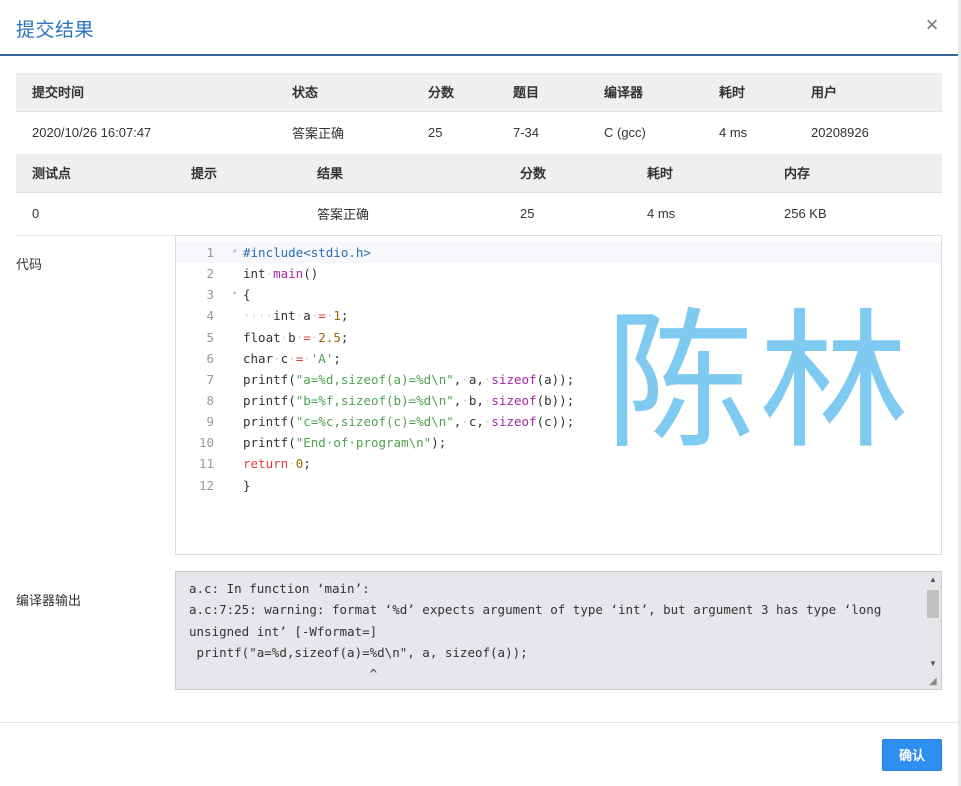 This screenshot has width=961, height=786. What do you see at coordinates (933, 622) in the screenshot?
I see `vertical-scrollbar: ▲ ▼` at bounding box center [933, 622].